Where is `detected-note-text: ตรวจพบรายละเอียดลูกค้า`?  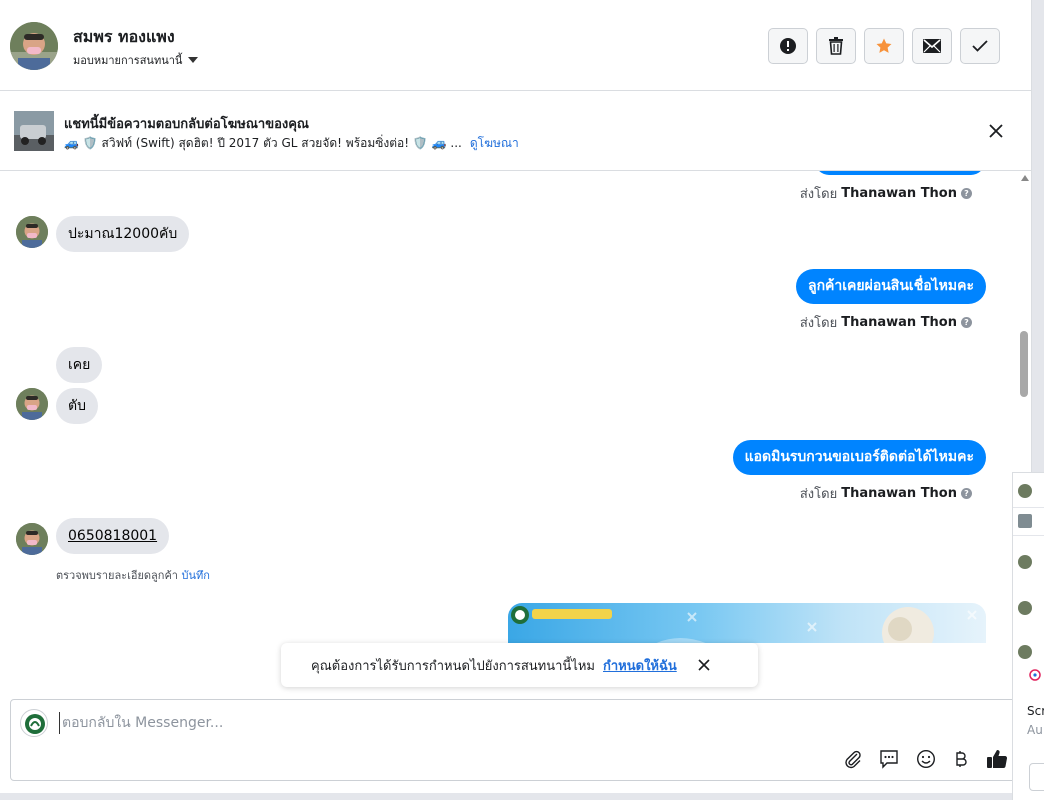 detected-note-text: ตรวจพบรายละเอียดลูกค้า is located at coordinates (117, 575).